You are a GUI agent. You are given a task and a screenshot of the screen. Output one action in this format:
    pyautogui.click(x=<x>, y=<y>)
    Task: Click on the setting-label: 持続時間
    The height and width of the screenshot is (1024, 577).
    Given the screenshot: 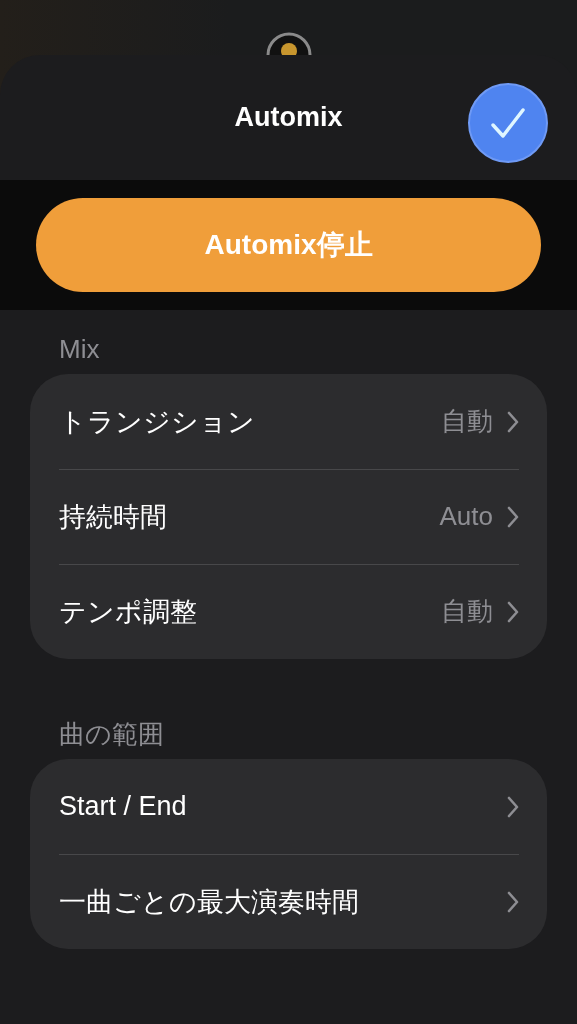 What is the action you would take?
    pyautogui.click(x=249, y=516)
    